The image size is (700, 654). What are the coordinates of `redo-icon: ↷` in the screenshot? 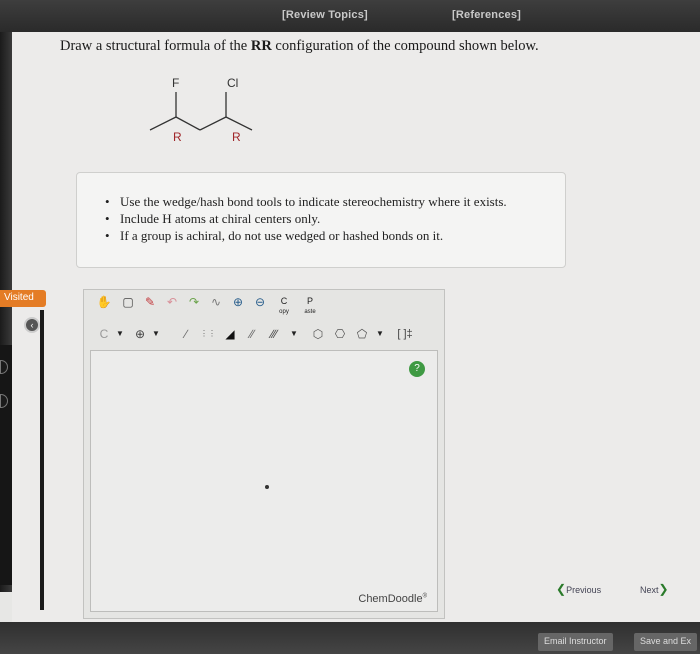 It's located at (194, 302).